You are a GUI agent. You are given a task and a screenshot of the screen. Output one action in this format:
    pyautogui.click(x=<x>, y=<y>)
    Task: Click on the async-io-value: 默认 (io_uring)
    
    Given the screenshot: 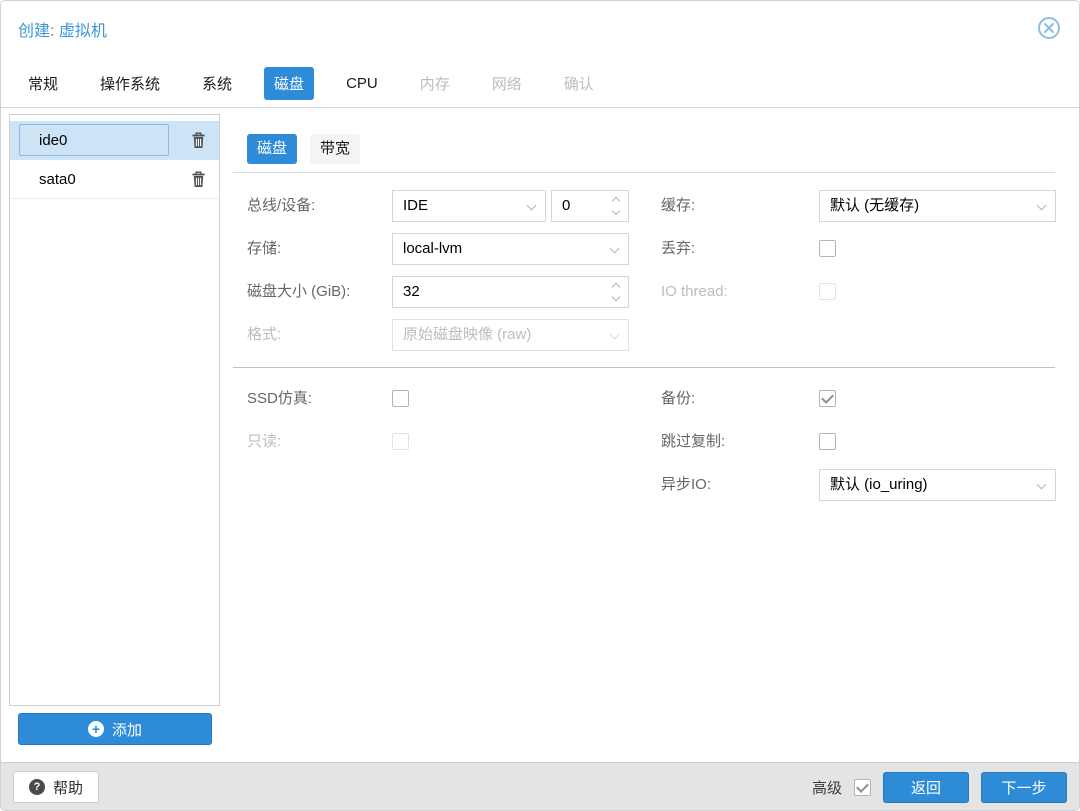 What is the action you would take?
    pyautogui.click(x=879, y=484)
    